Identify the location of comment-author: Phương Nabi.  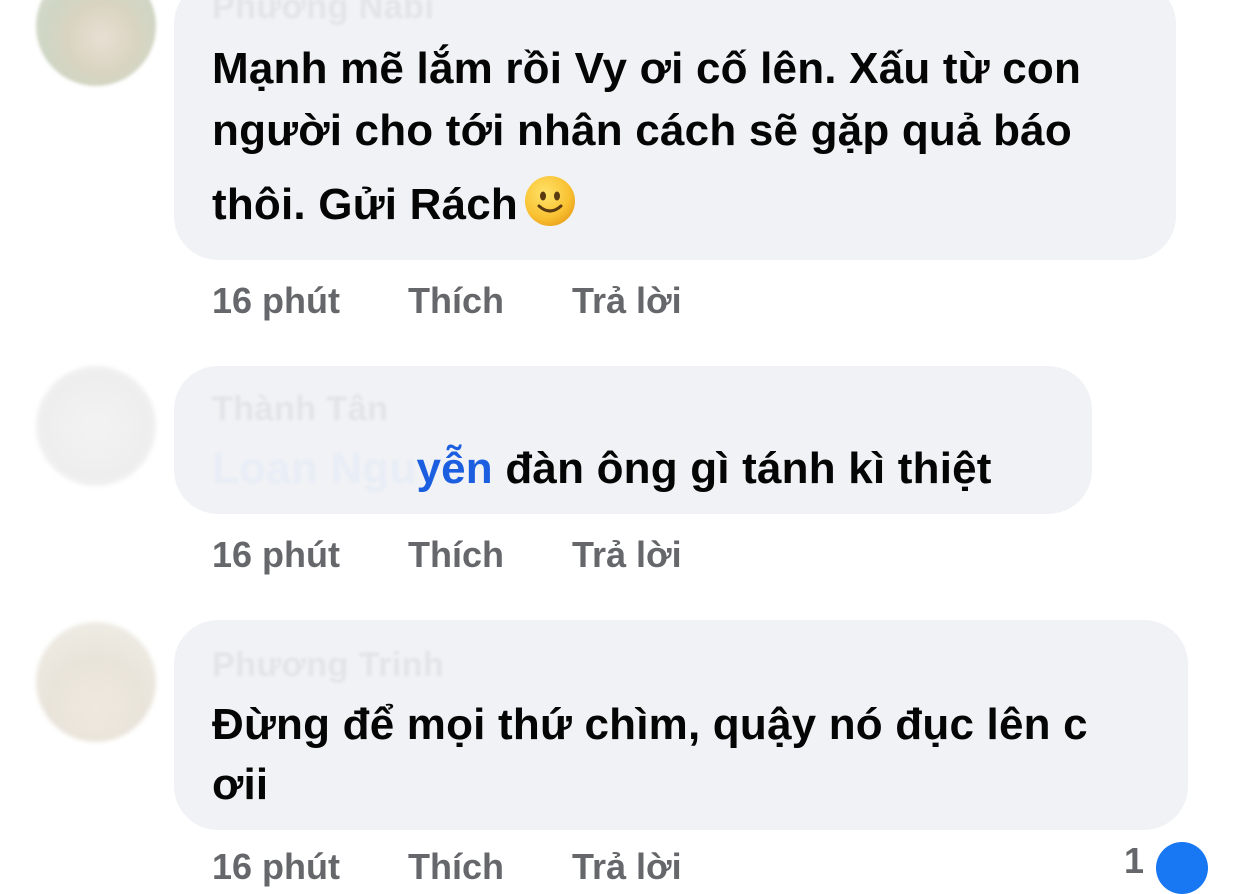
(323, 13).